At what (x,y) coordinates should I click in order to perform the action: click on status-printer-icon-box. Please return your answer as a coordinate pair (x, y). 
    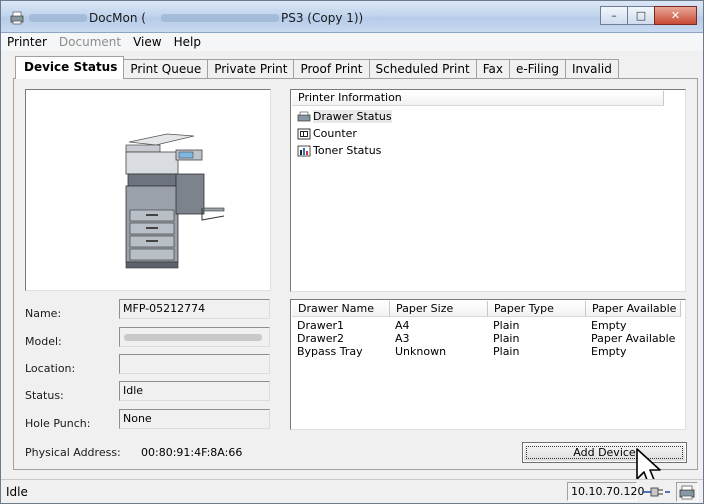
    Looking at the image, I should click on (687, 492).